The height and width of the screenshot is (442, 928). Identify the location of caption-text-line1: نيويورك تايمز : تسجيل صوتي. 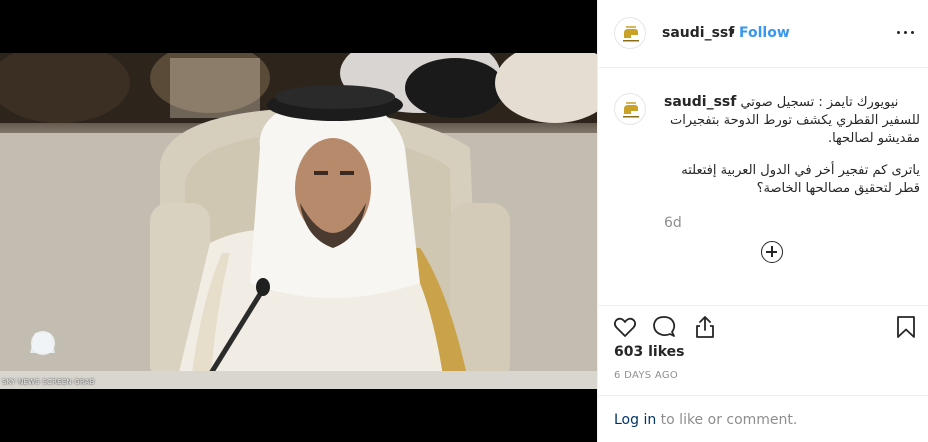
(819, 102).